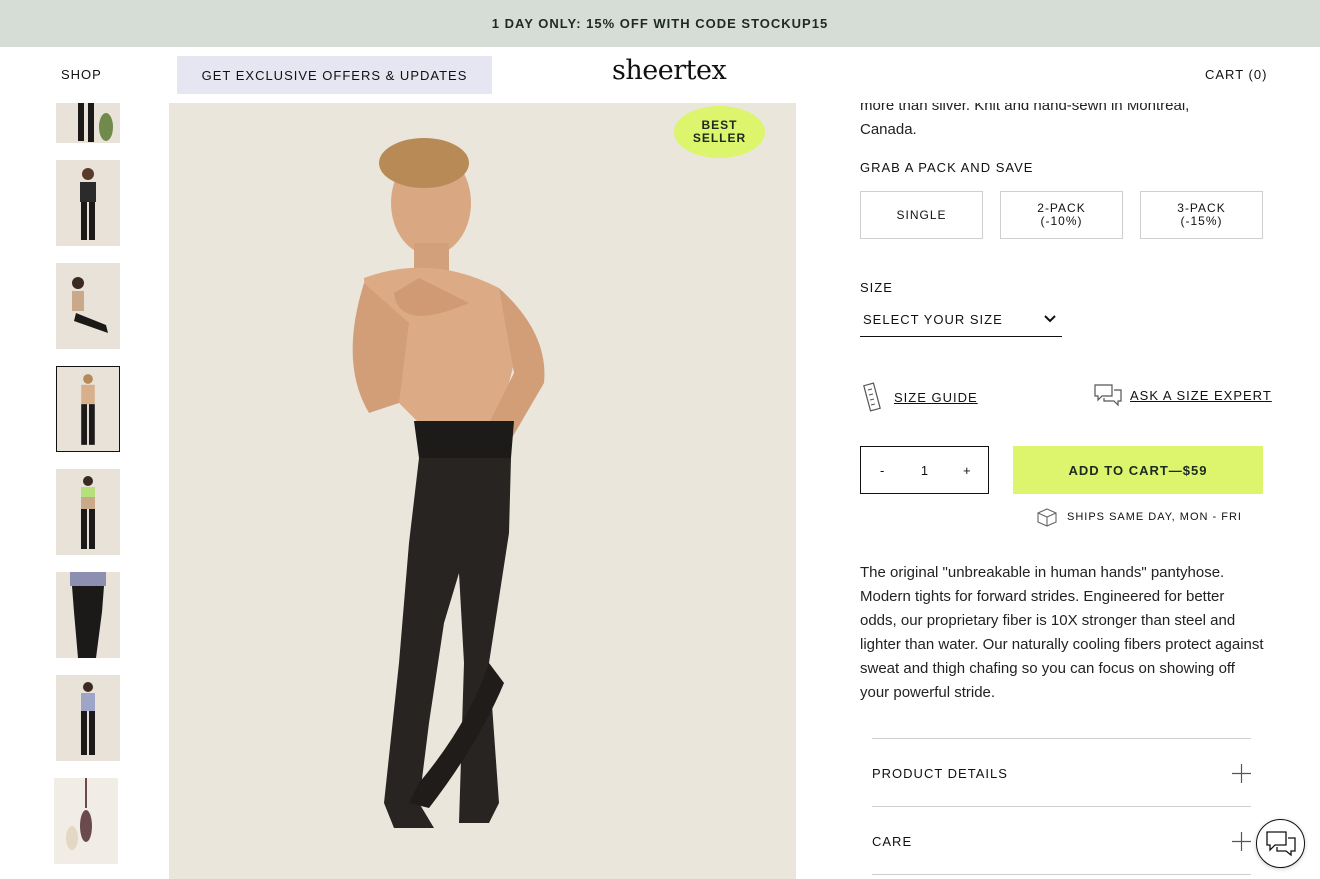 The height and width of the screenshot is (879, 1320). Describe the element at coordinates (1201, 395) in the screenshot. I see `size-expert-text: ASK A SIZE EXPERT` at that location.